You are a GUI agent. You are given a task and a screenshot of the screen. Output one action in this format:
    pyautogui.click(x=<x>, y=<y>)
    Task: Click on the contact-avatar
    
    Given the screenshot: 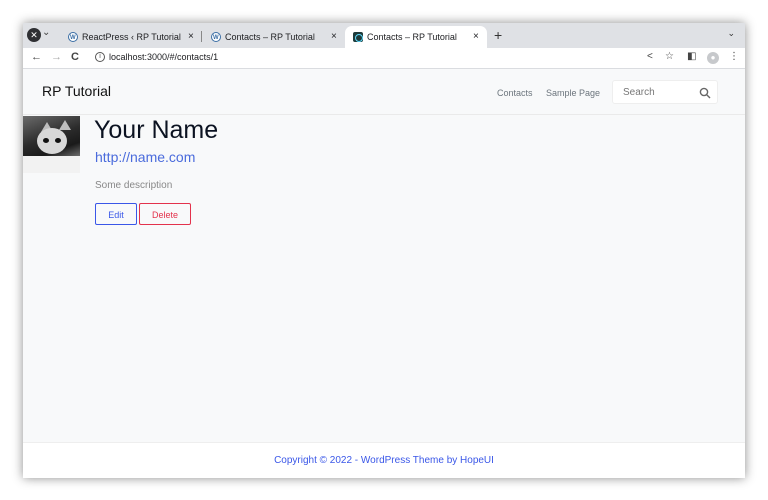 What is the action you would take?
    pyautogui.click(x=51, y=144)
    